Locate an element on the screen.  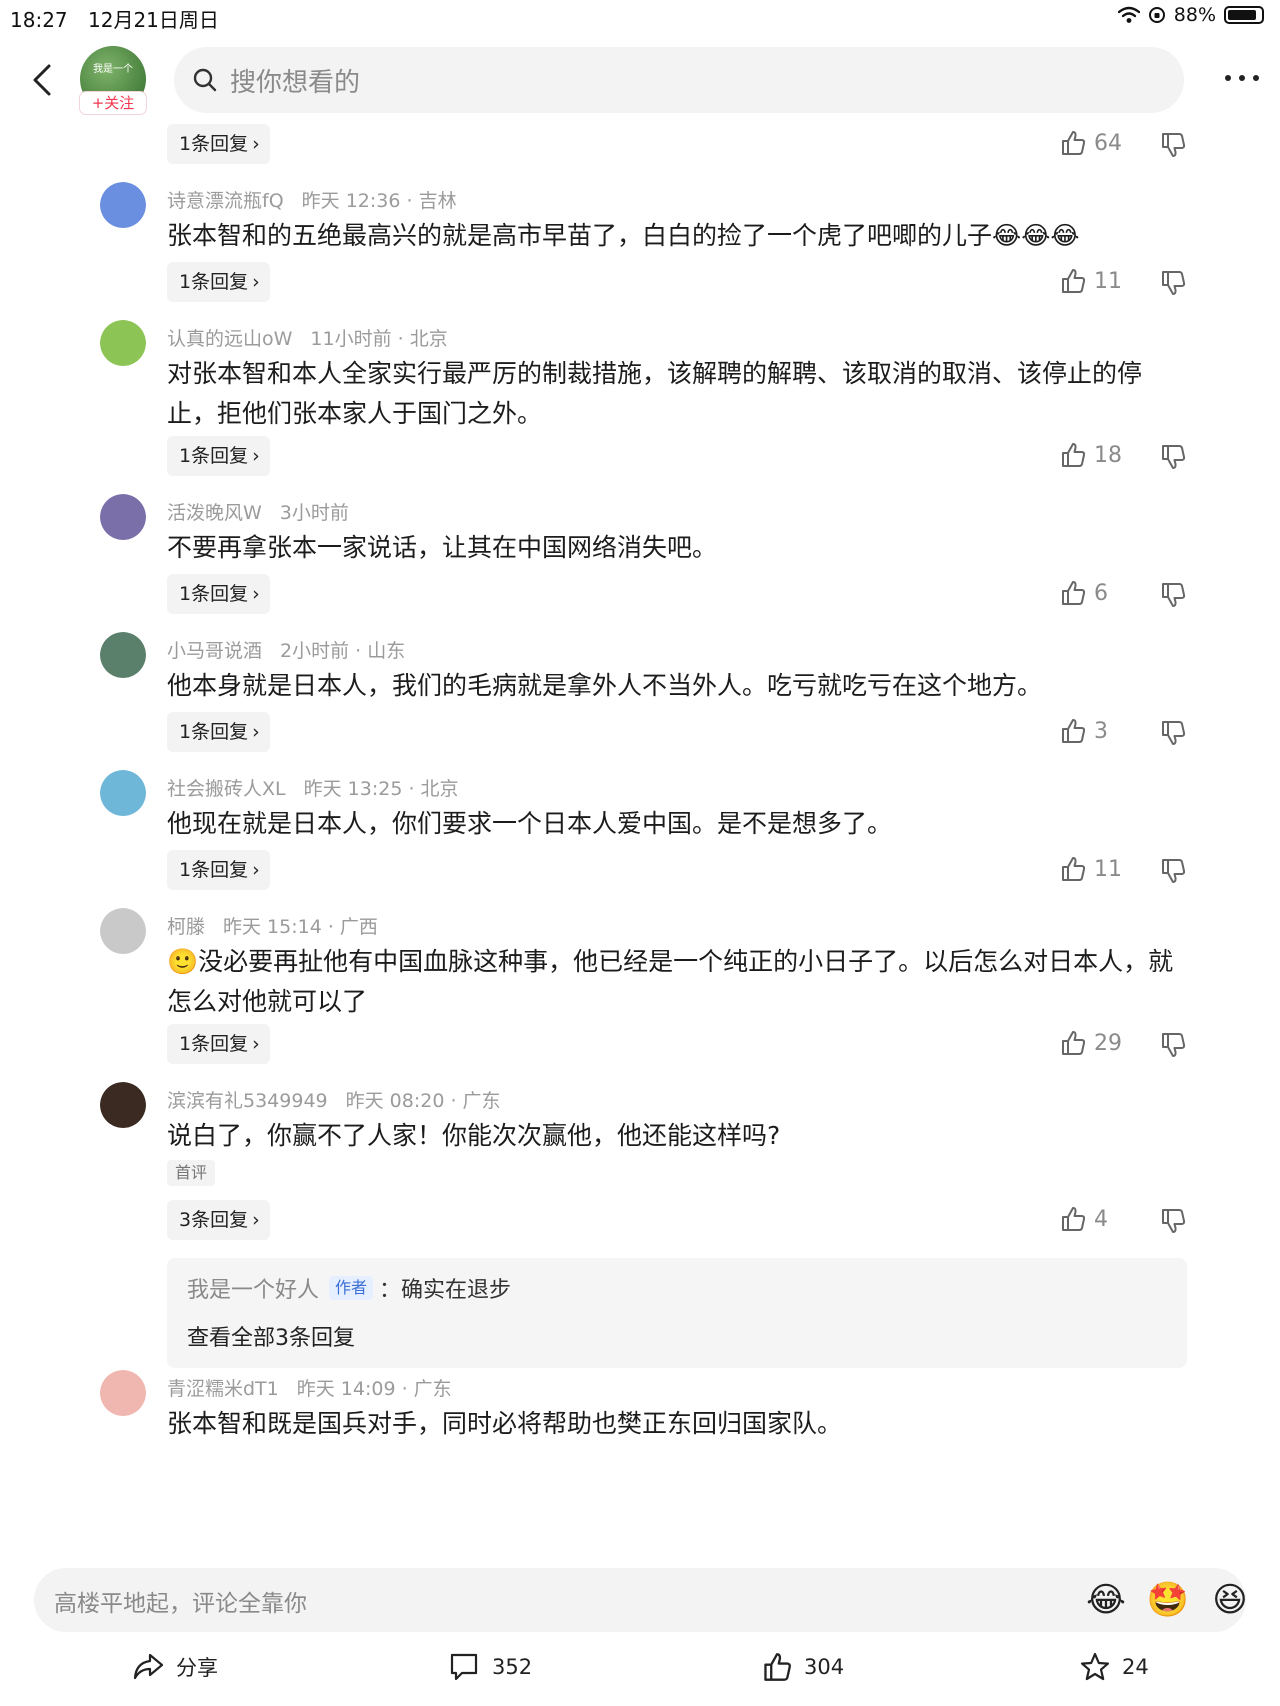
author-avatar-text: 我是一个 is located at coordinates (113, 69).